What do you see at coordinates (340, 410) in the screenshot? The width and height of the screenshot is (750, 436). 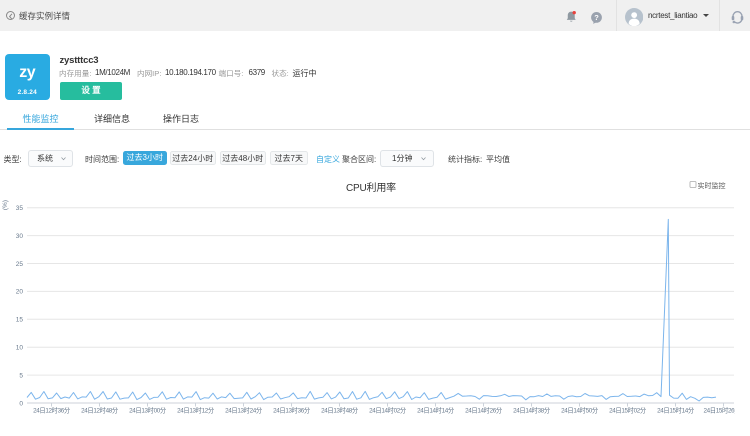 I see `svg-text: 24日13时48分` at bounding box center [340, 410].